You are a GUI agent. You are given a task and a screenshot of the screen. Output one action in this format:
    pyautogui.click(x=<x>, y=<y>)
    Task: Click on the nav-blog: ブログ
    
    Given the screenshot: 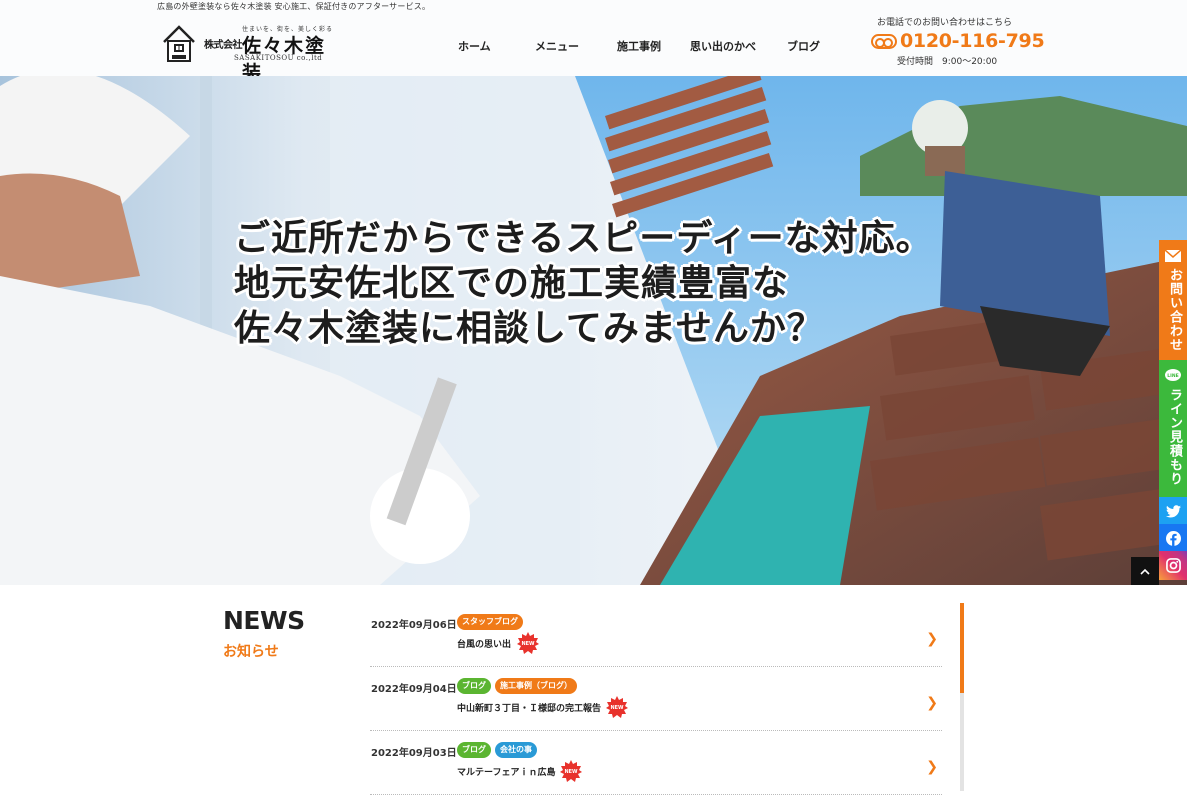 What is the action you would take?
    pyautogui.click(x=803, y=46)
    